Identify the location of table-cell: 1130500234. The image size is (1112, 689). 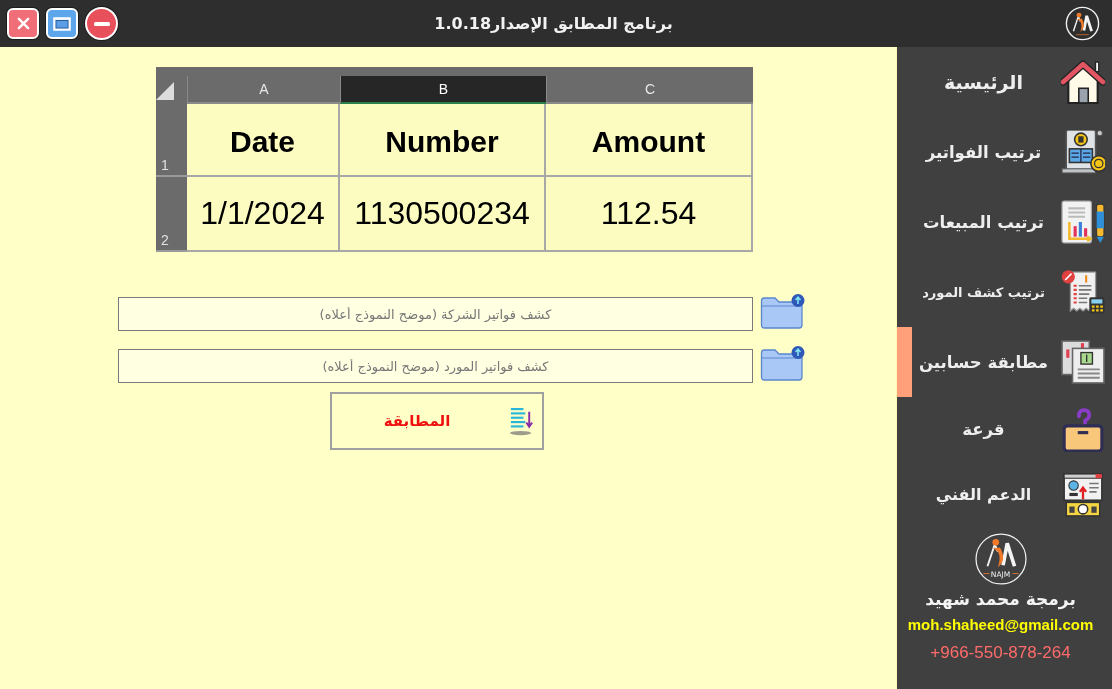
(443, 214).